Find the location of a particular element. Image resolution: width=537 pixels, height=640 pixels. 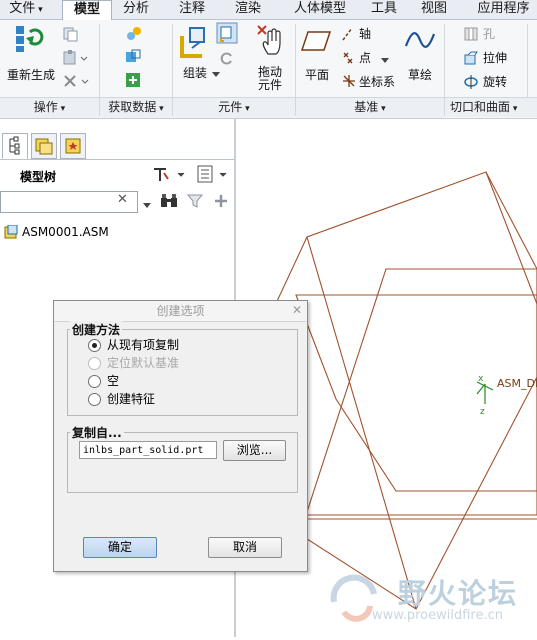

create-component-icon is located at coordinates (227, 34).